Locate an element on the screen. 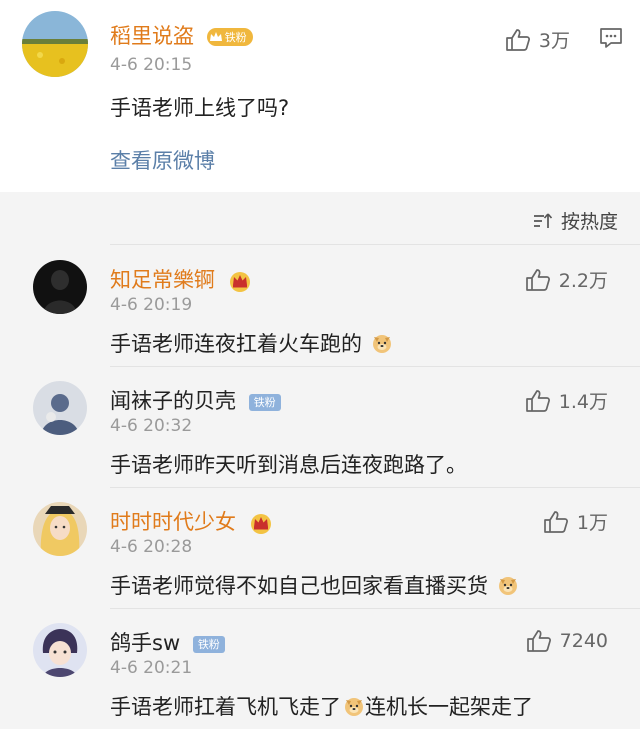  comment-text: 手语老师觉得不如自己也回家看直播买货 is located at coordinates (314, 585).